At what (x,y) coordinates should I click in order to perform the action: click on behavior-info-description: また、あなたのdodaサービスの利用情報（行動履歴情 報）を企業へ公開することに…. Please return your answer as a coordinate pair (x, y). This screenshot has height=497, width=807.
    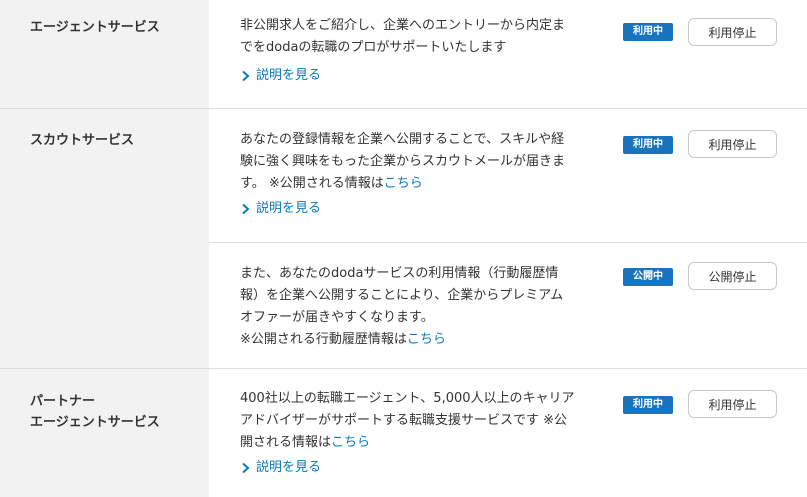
    Looking at the image, I should click on (402, 306).